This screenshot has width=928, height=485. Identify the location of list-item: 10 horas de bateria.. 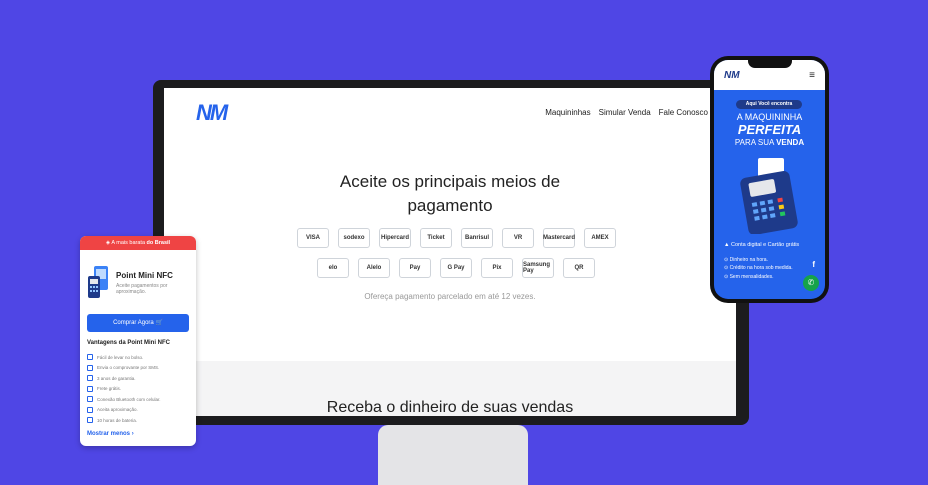
(124, 420).